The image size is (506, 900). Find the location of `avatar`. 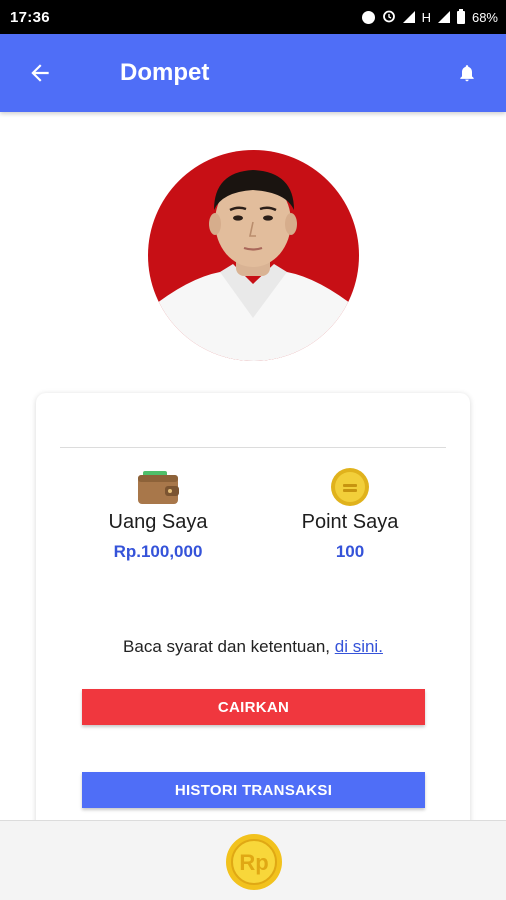

avatar is located at coordinates (253, 255).